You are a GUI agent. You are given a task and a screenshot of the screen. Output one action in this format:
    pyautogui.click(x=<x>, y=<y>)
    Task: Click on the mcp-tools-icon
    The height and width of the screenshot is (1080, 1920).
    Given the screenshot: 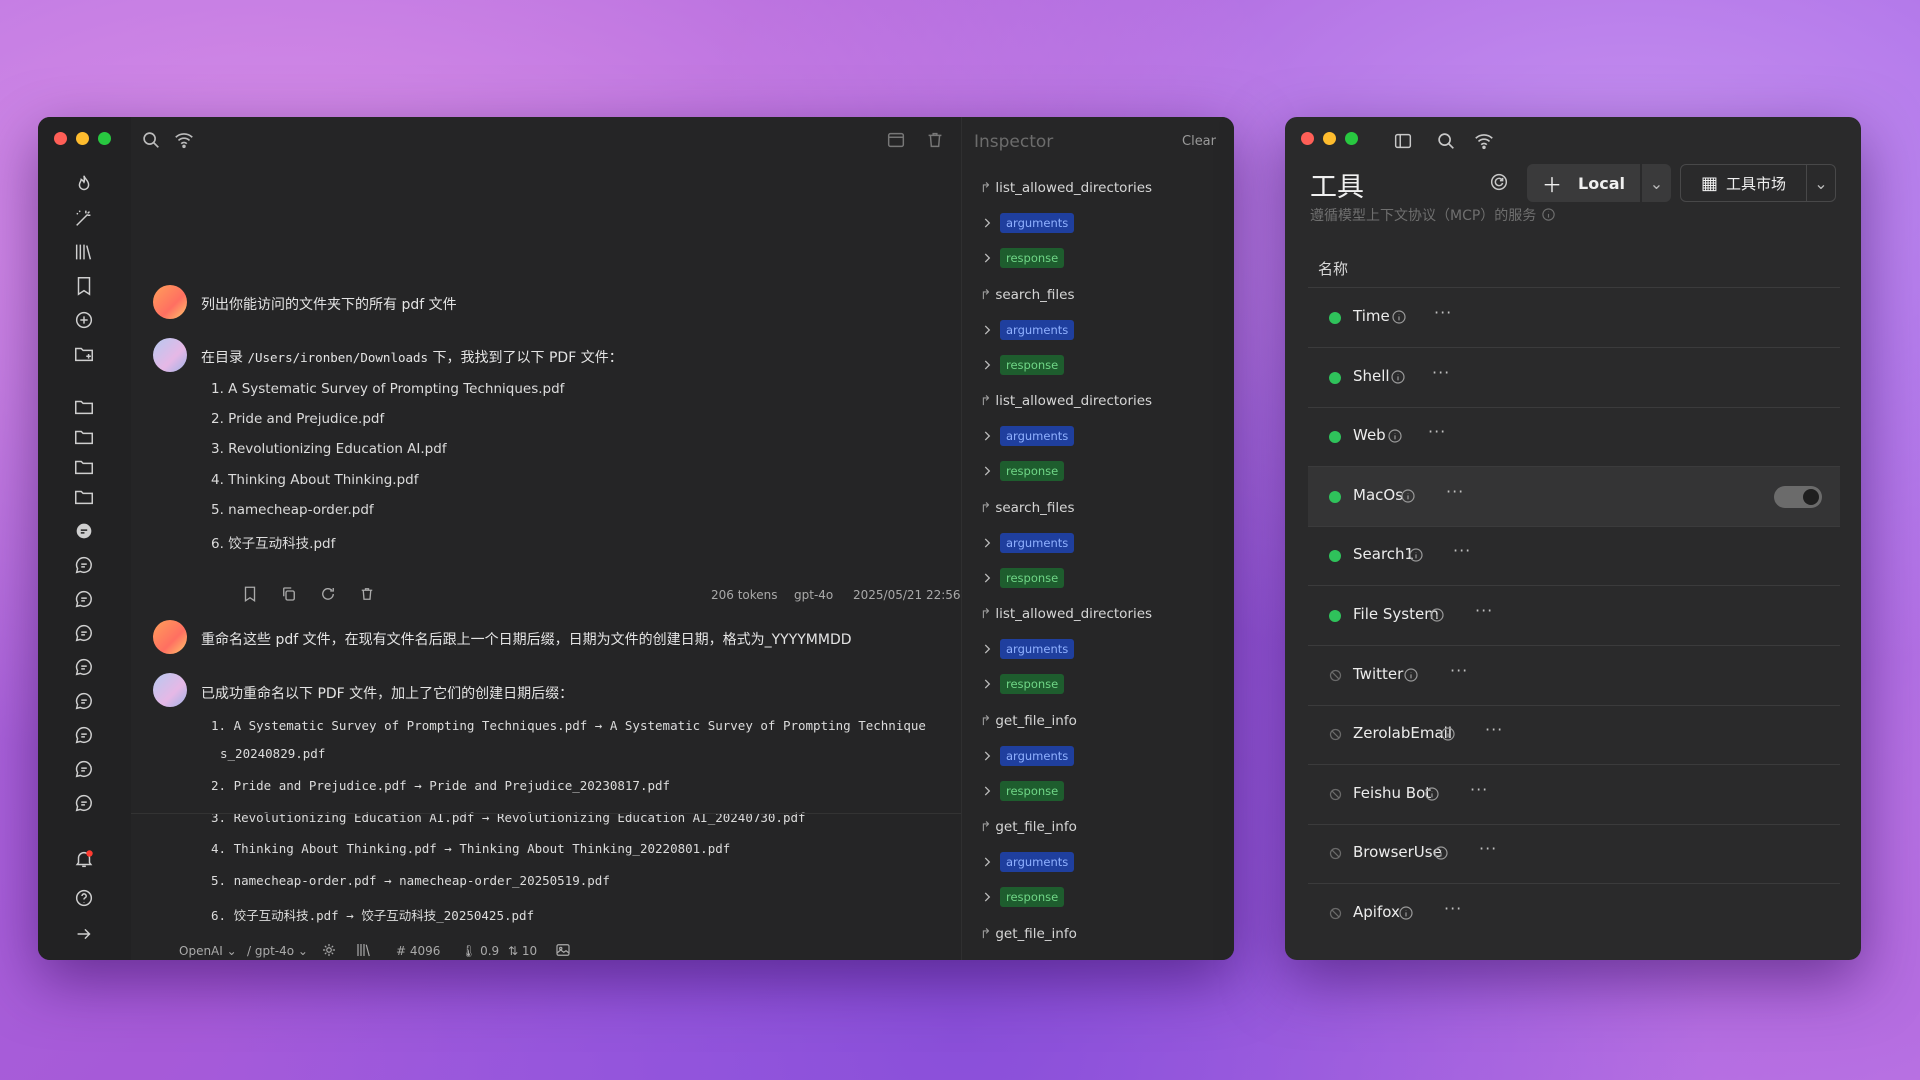 What is the action you would take?
    pyautogui.click(x=329, y=950)
    